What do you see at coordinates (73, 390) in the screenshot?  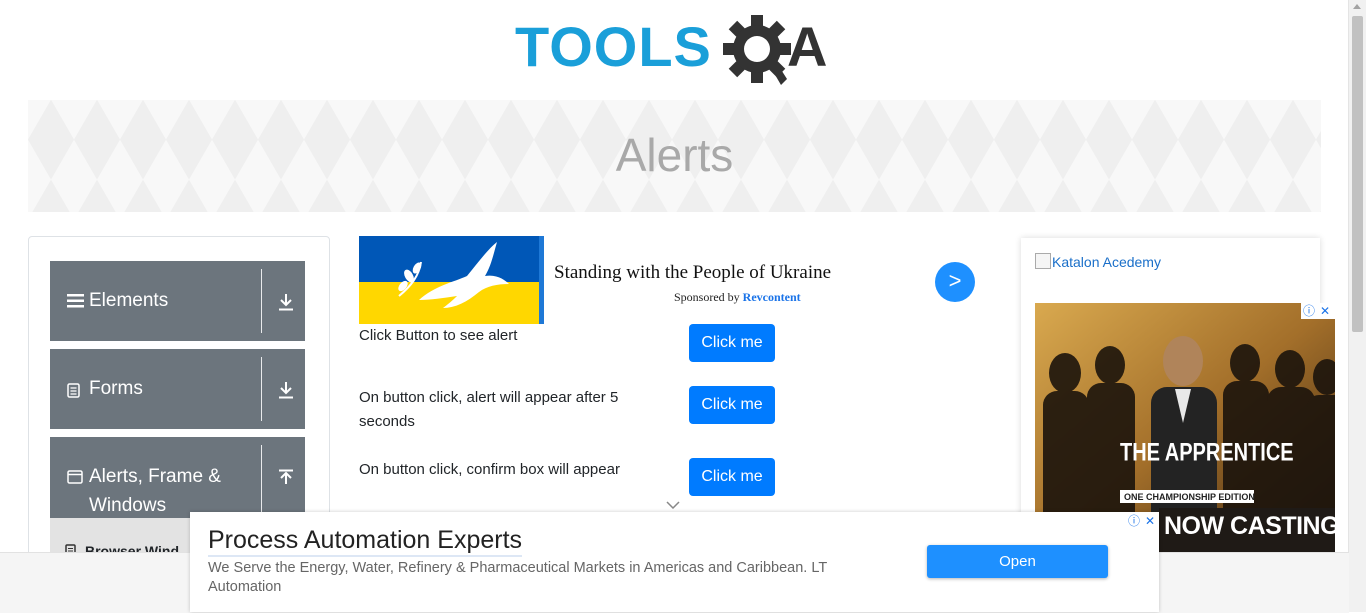 I see `document-icon` at bounding box center [73, 390].